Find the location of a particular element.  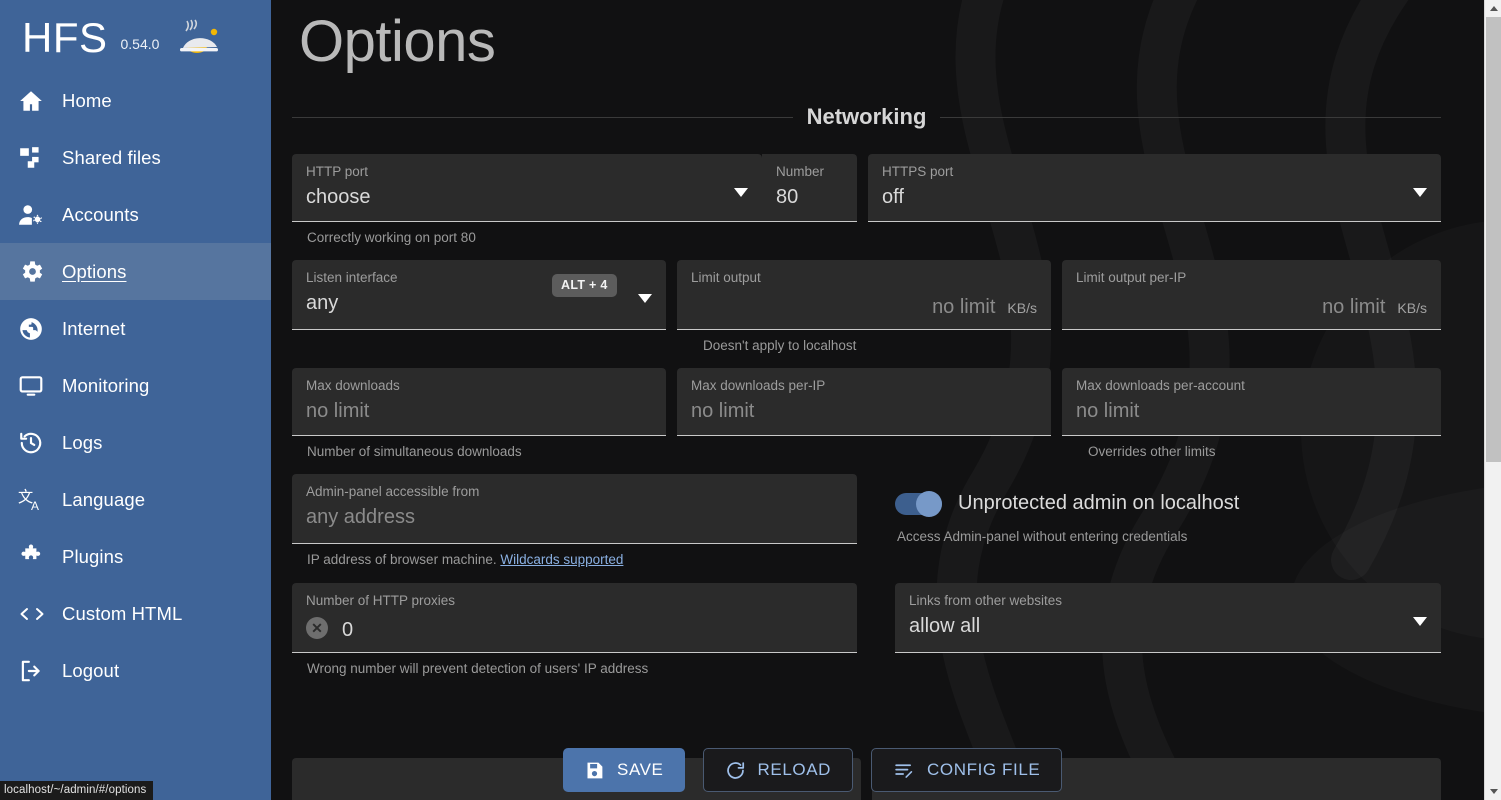

toggle-switch-icon is located at coordinates (918, 503).